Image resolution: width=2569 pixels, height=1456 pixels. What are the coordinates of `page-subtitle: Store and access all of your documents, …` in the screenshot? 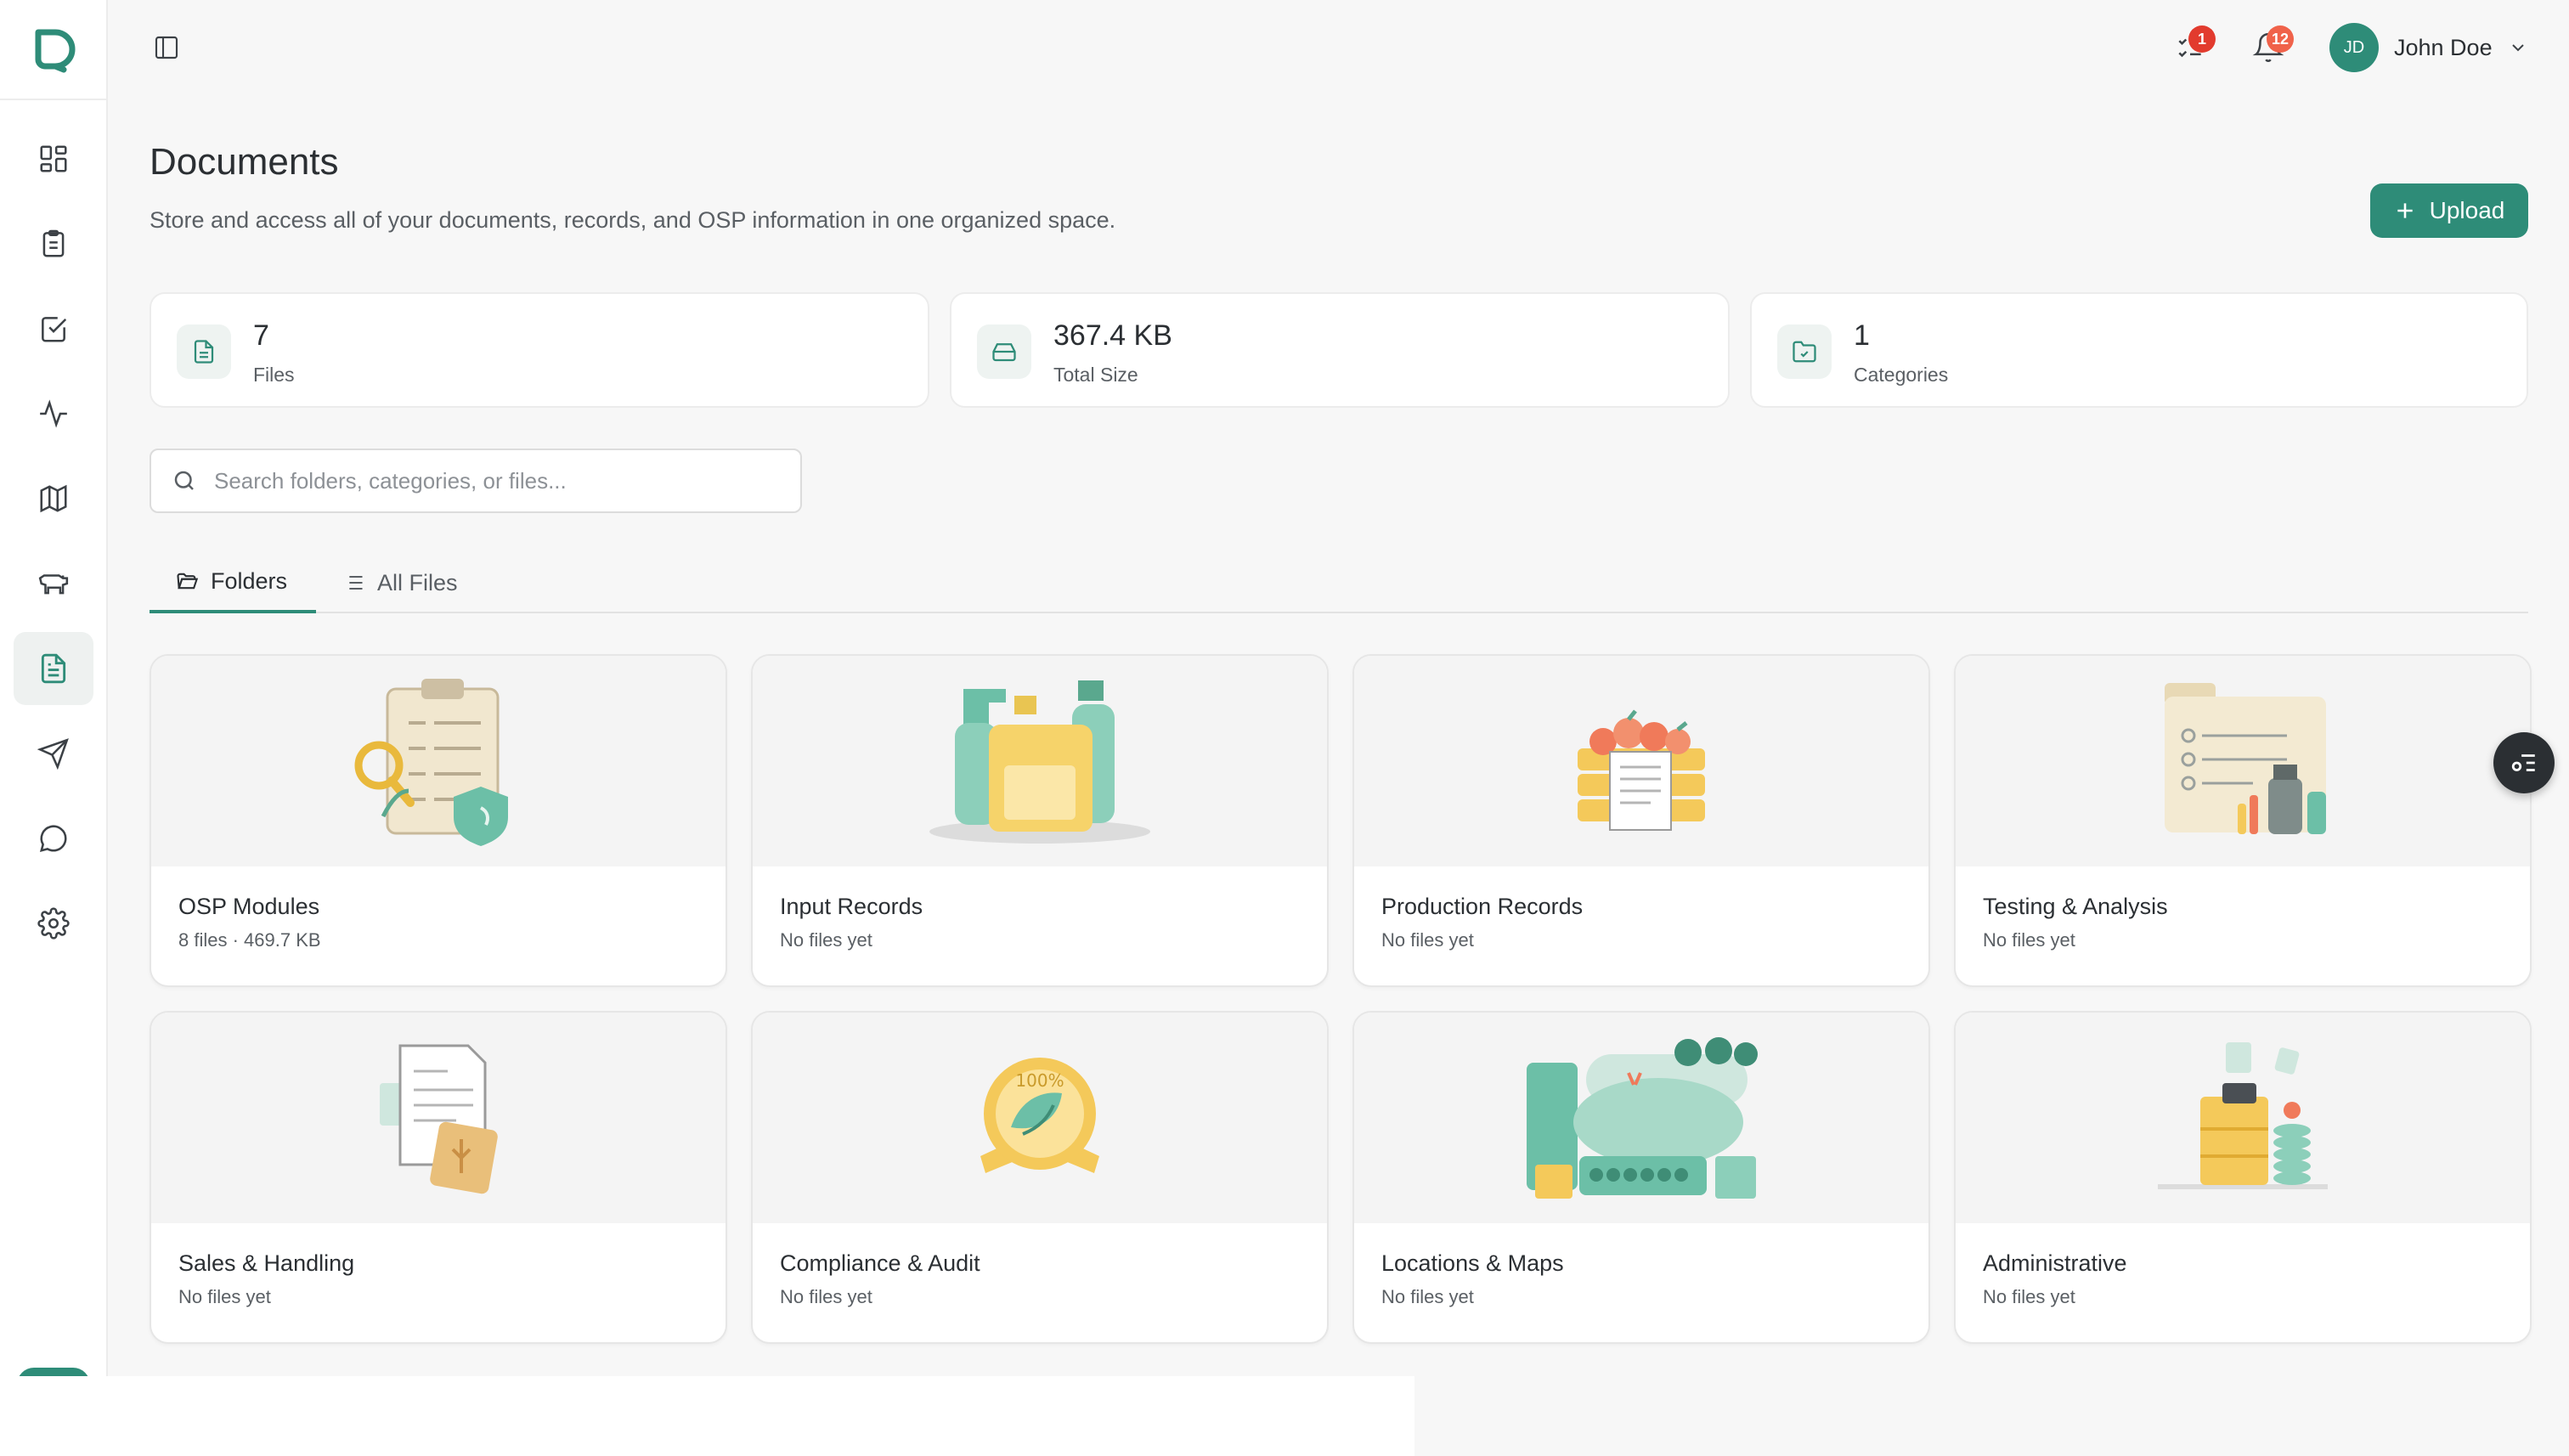 It's located at (633, 220).